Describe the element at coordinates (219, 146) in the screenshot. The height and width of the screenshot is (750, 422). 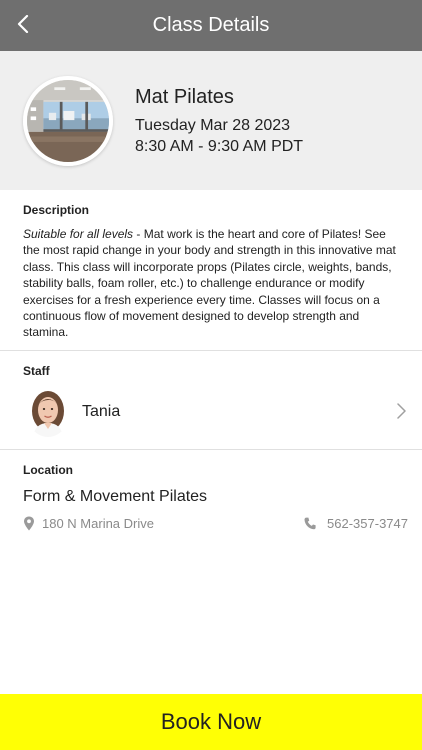
I see `class-time: 8:30 AM - 9:30 AM PDT` at that location.